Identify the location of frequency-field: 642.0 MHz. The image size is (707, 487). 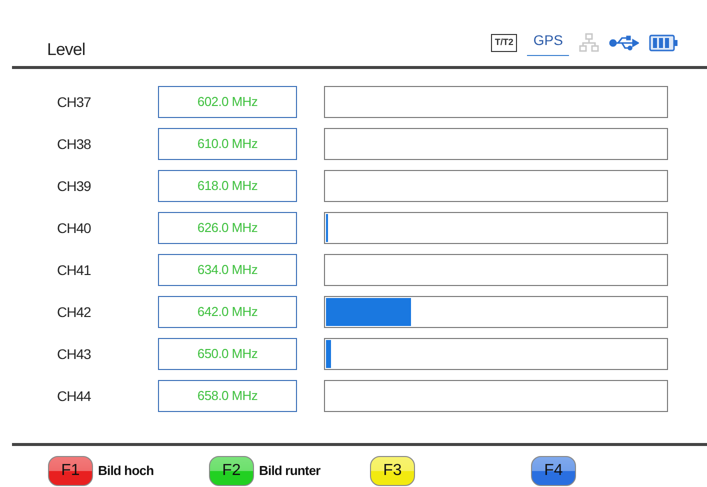
(227, 312).